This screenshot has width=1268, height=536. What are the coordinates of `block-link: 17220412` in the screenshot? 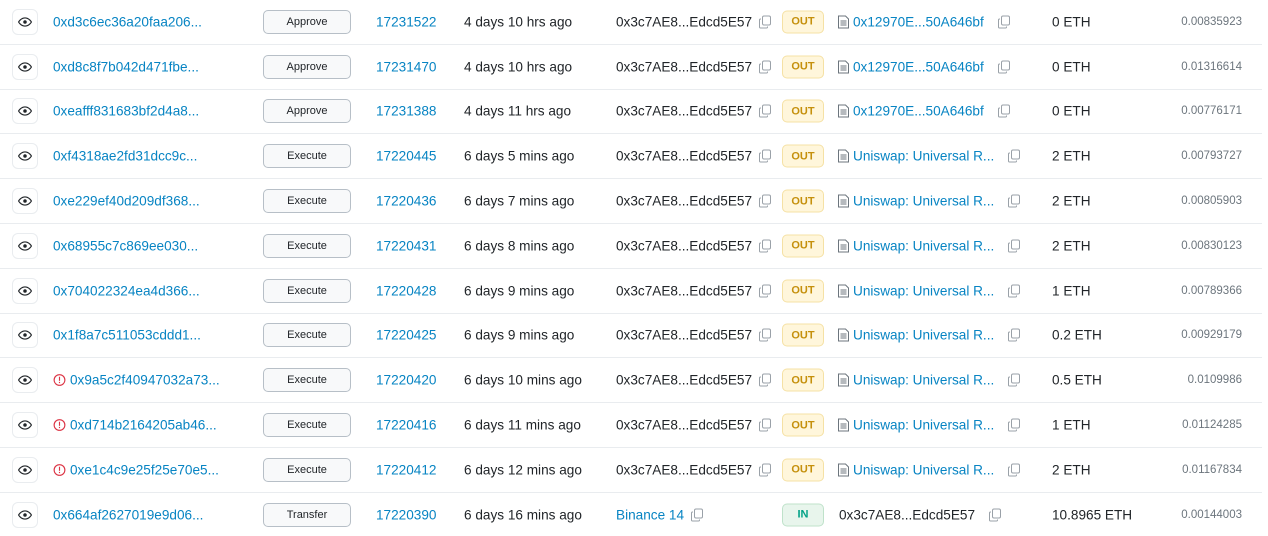 It's located at (406, 469).